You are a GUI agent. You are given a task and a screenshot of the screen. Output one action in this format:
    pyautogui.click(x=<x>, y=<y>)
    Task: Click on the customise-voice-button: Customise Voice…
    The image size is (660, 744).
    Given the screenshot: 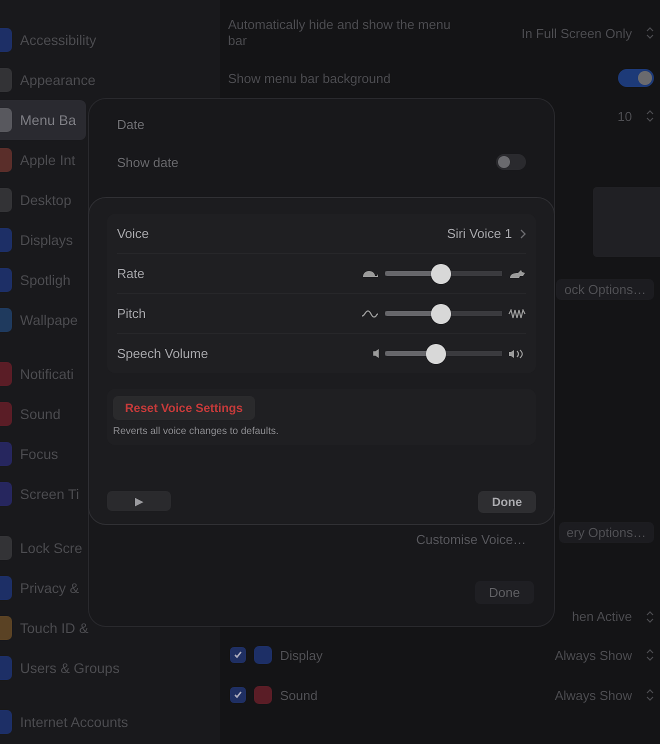 What is the action you would take?
    pyautogui.click(x=471, y=539)
    